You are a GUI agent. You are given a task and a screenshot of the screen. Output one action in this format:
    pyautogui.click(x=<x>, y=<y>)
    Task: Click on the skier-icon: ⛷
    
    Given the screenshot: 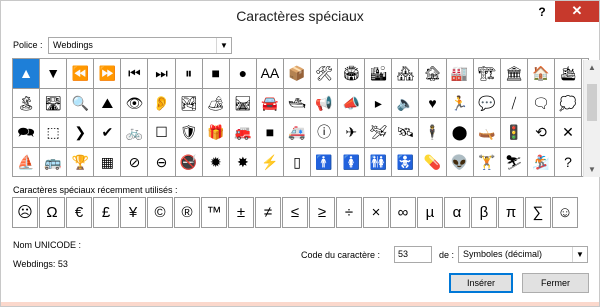 What is the action you would take?
    pyautogui.click(x=514, y=162)
    